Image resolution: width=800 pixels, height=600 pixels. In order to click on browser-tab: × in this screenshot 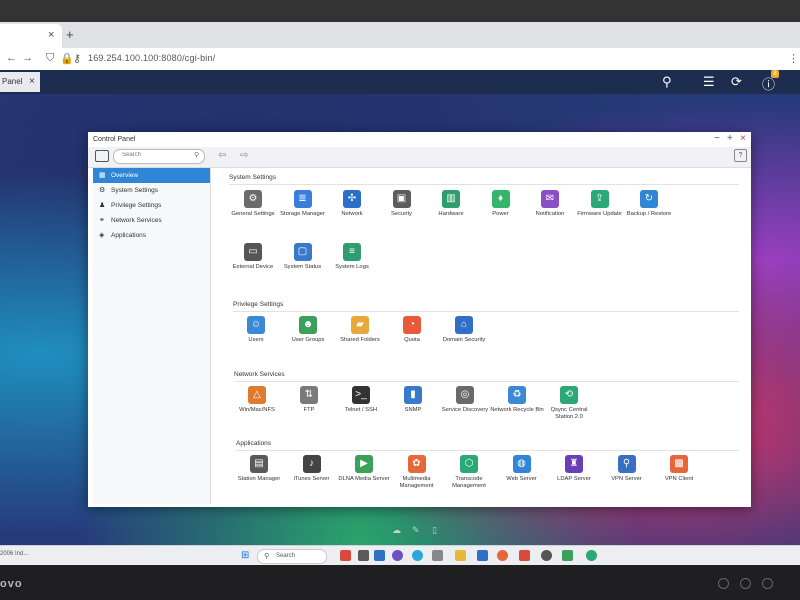, I will do `click(31, 36)`.